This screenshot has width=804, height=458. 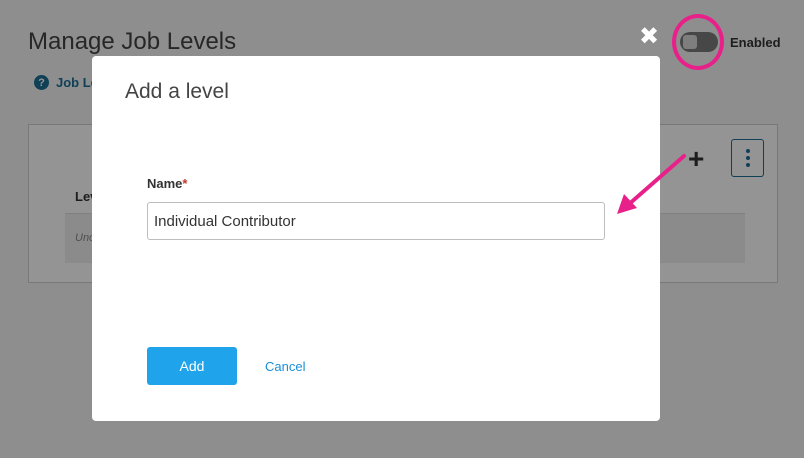 What do you see at coordinates (651, 184) in the screenshot?
I see `annotation-arrow` at bounding box center [651, 184].